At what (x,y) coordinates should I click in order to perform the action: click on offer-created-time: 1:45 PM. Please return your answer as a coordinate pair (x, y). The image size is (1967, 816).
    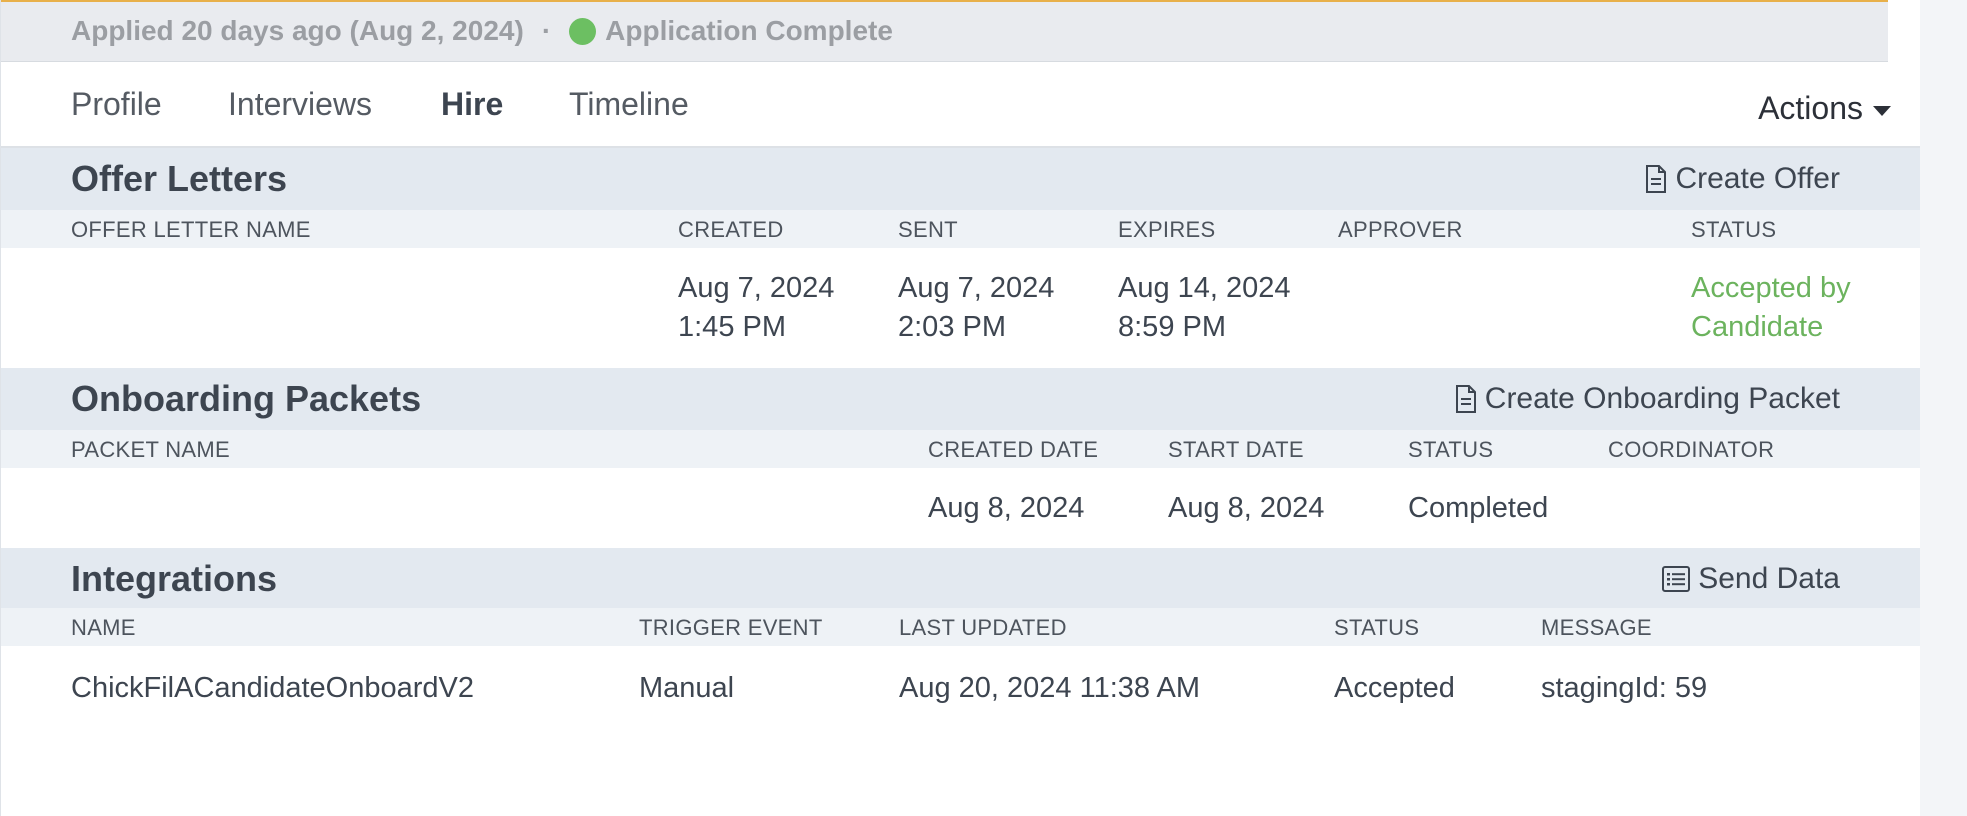
    Looking at the image, I should click on (732, 327).